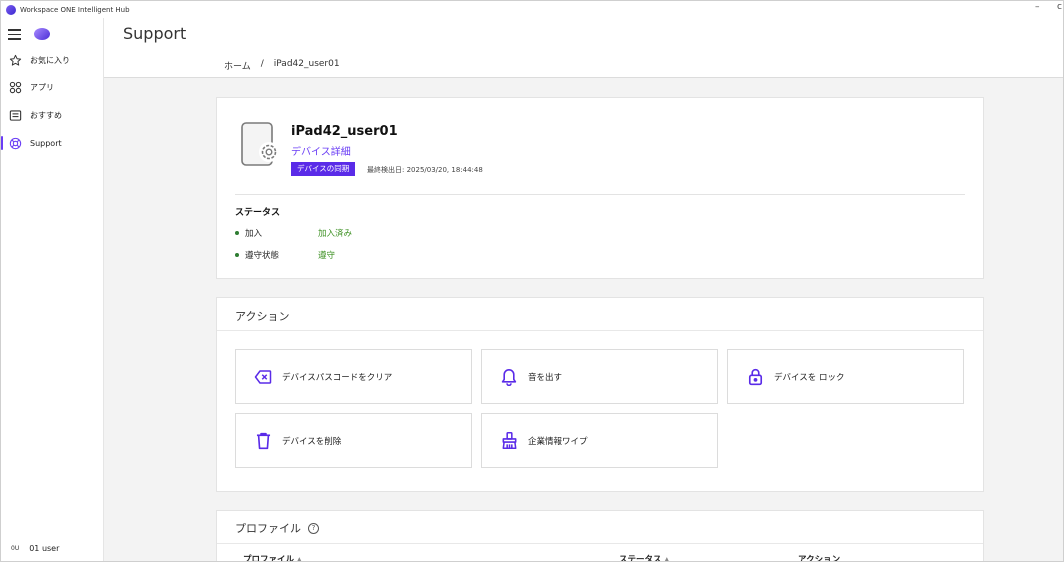  Describe the element at coordinates (42, 87) in the screenshot. I see `sidebar-item-label: アプリ` at that location.